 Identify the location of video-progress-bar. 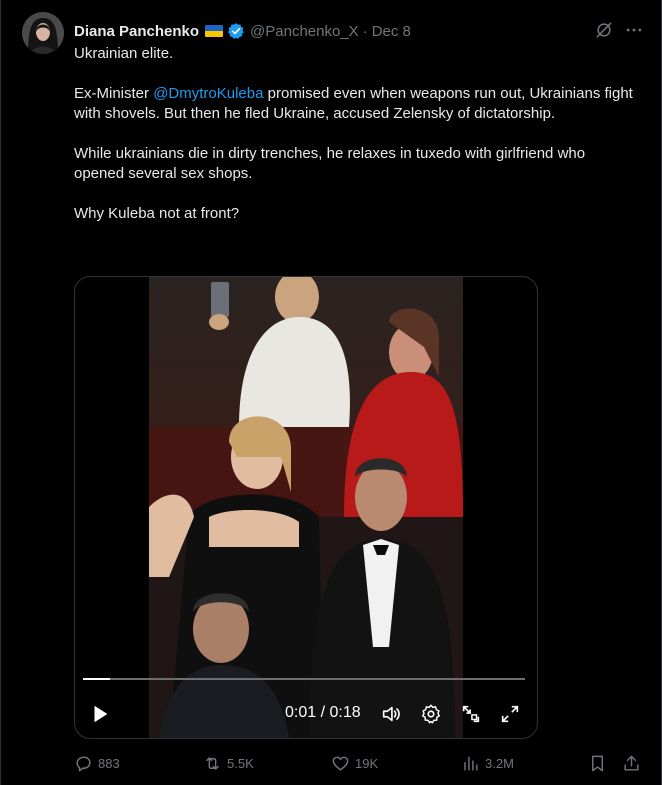
(304, 679).